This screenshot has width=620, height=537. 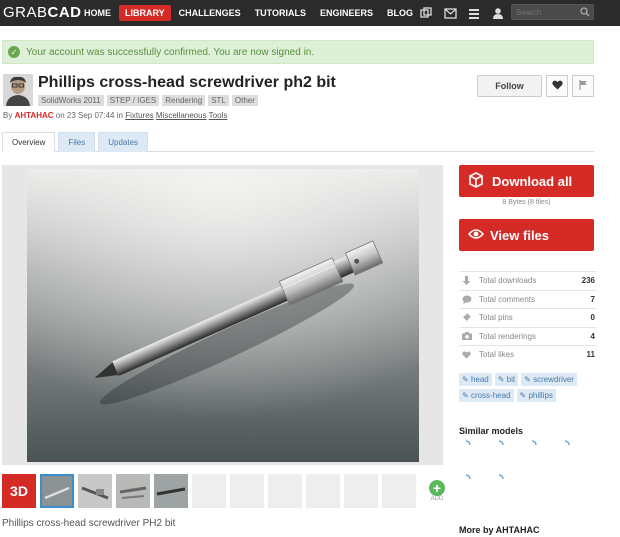 I want to click on flag-button, so click(x=583, y=86).